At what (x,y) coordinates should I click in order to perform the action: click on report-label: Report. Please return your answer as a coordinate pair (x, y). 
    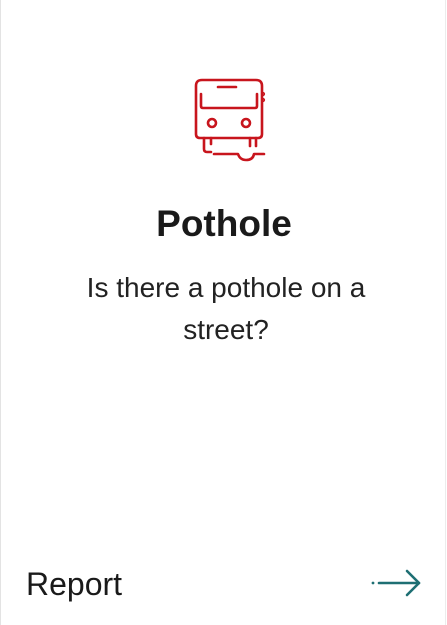
    Looking at the image, I should click on (74, 584).